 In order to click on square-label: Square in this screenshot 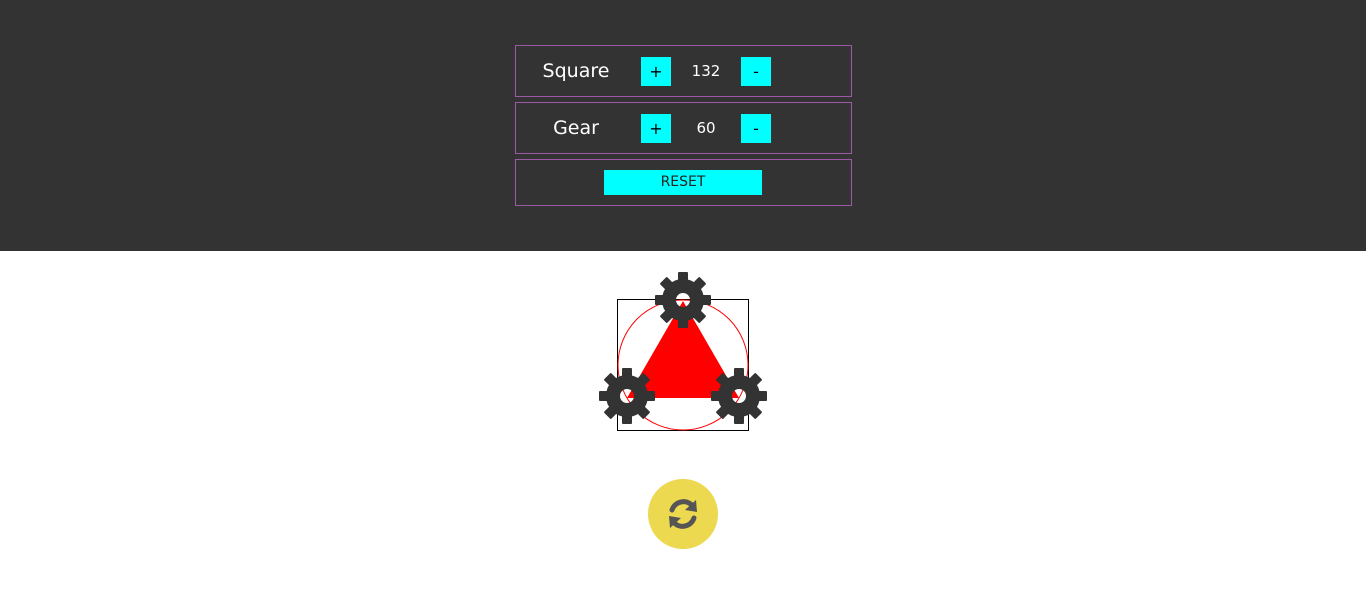, I will do `click(576, 71)`.